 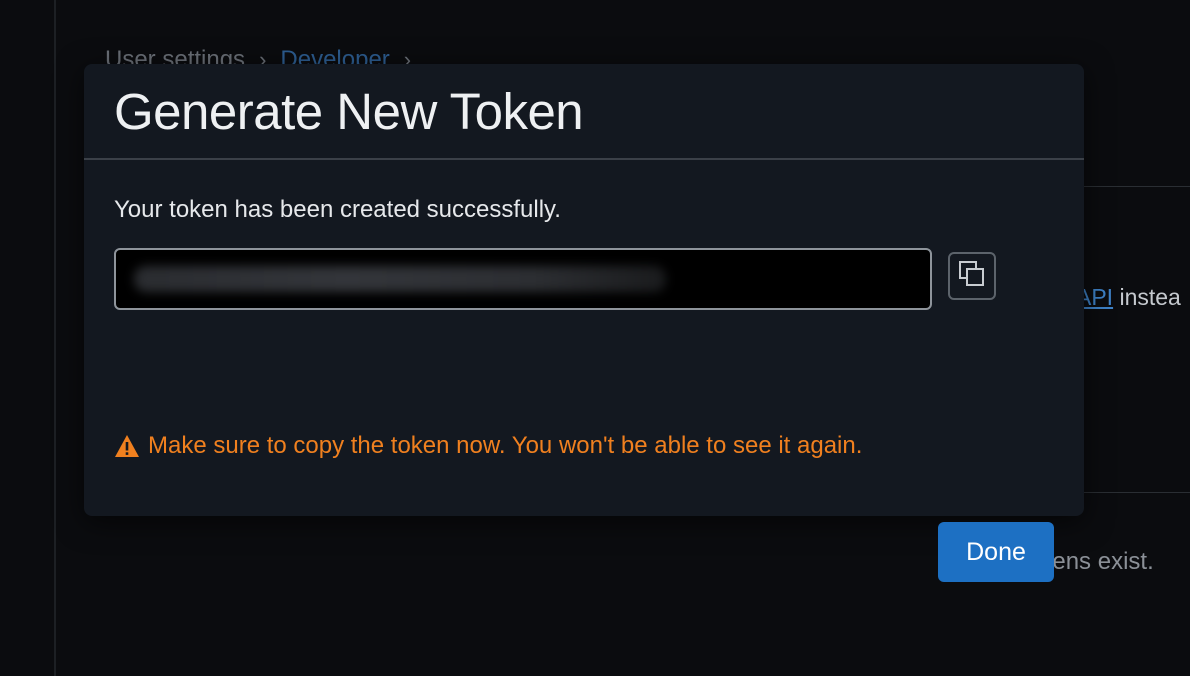 I want to click on token-field, so click(x=523, y=279).